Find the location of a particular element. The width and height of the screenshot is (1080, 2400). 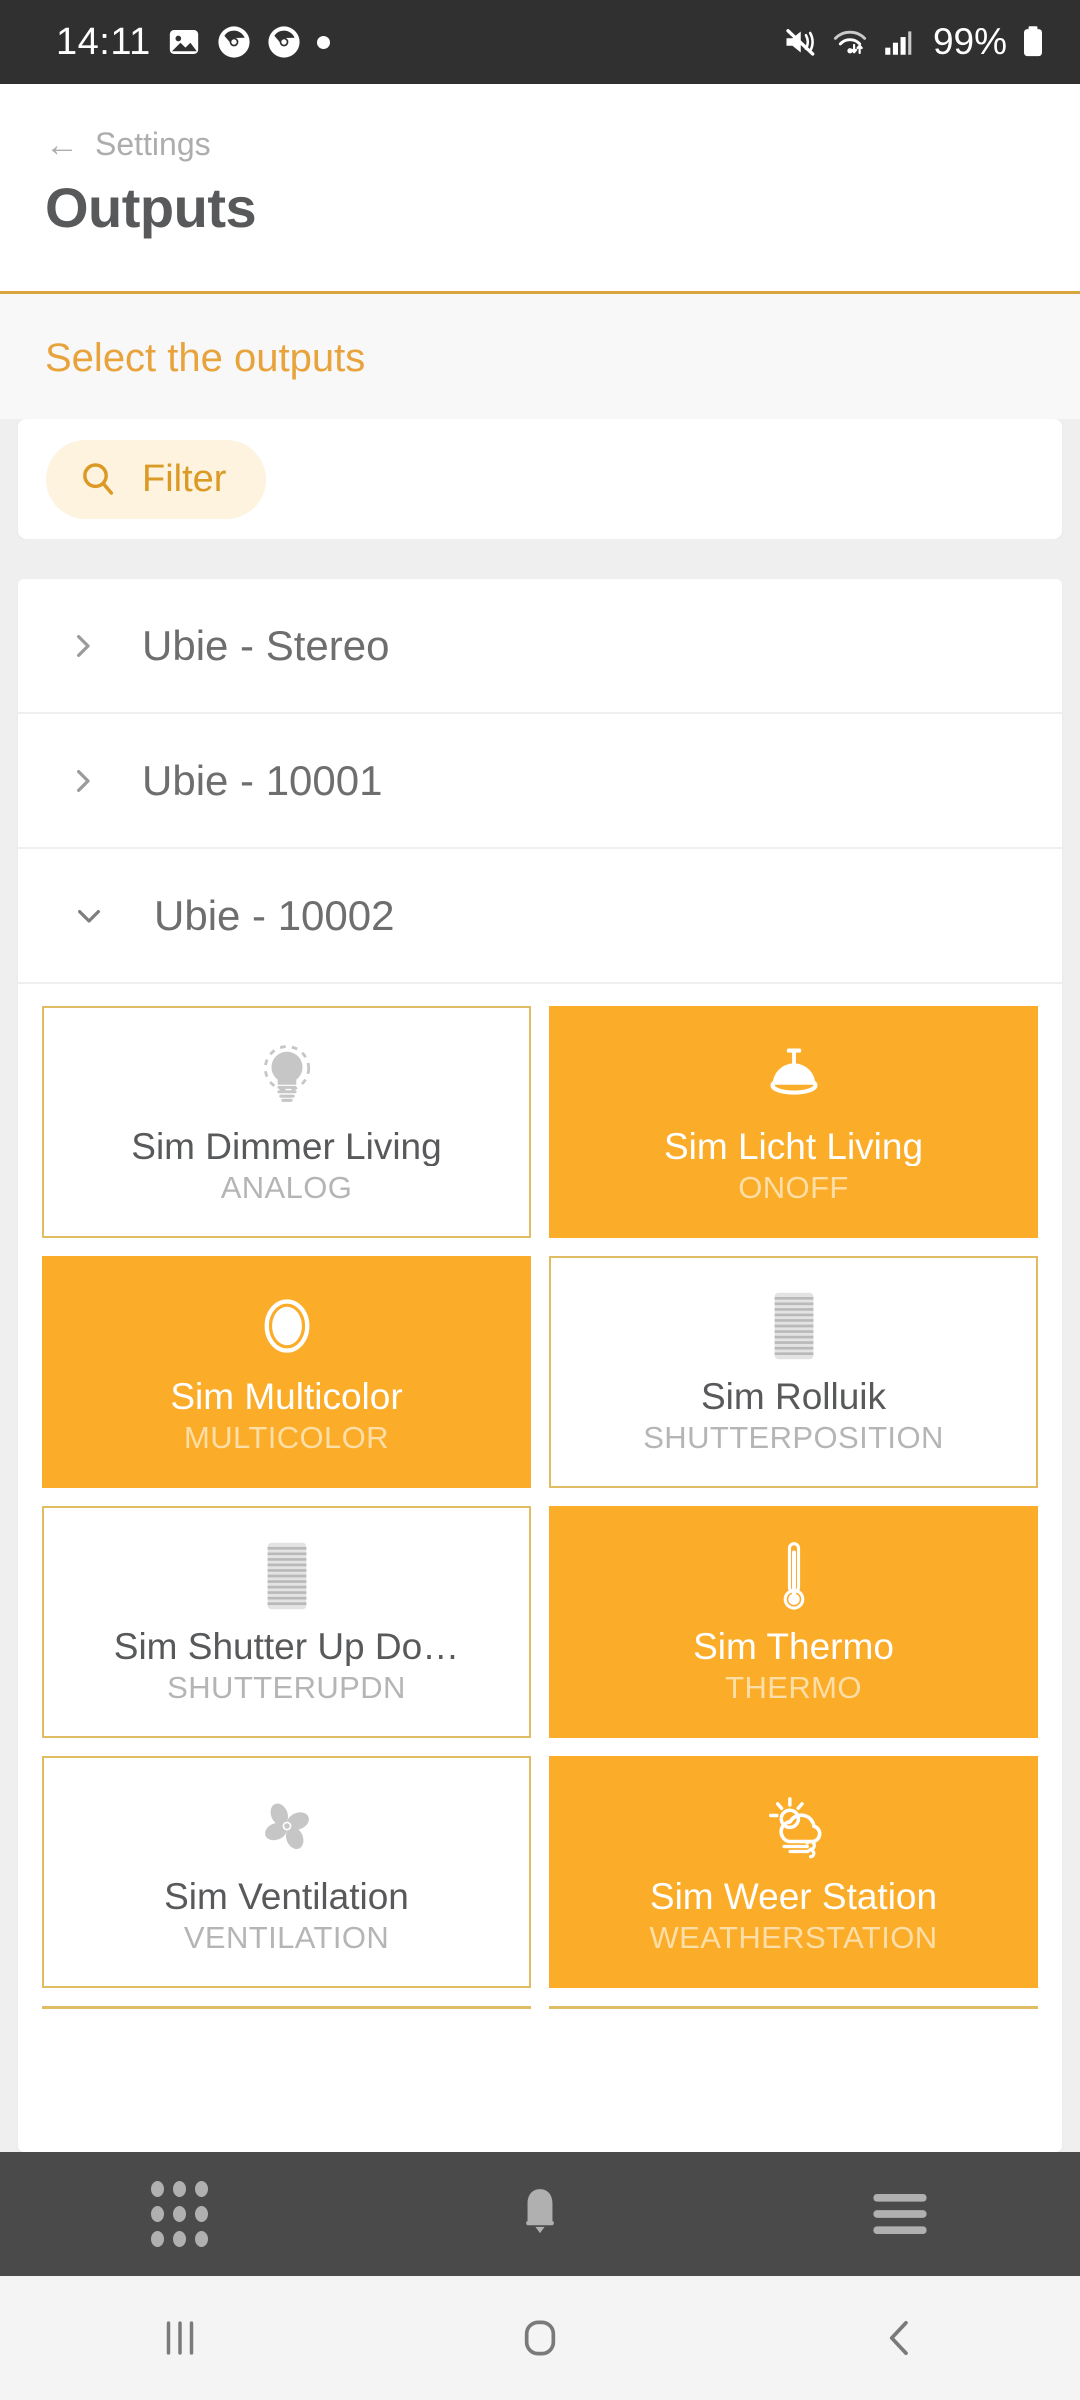

output-name: Sim Licht Living is located at coordinates (793, 1147).